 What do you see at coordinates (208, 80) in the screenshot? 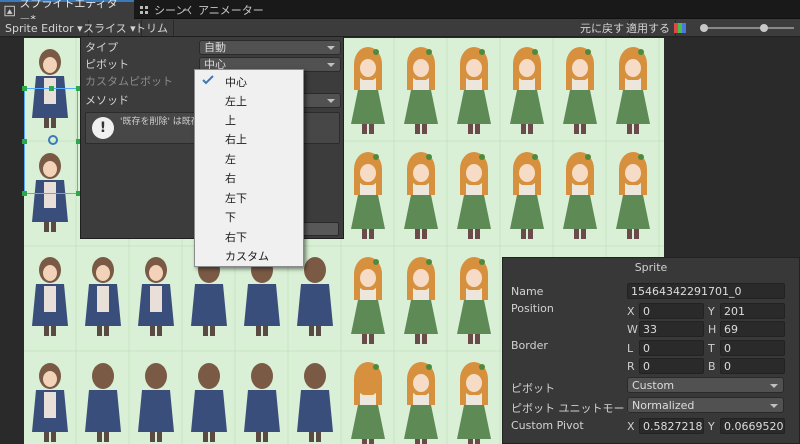
I see `checkmark-icon` at bounding box center [208, 80].